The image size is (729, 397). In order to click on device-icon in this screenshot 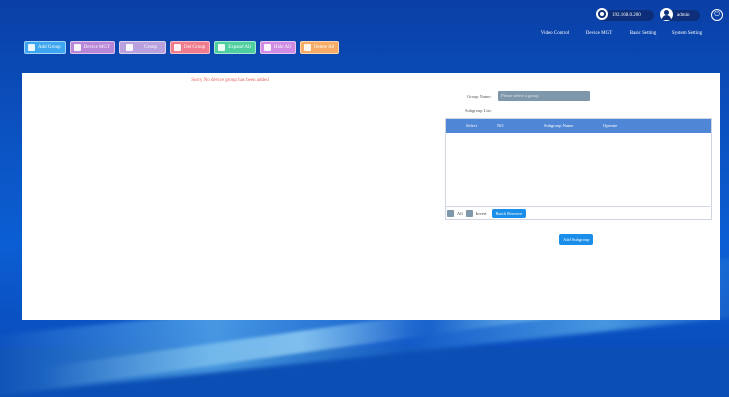, I will do `click(77, 47)`.